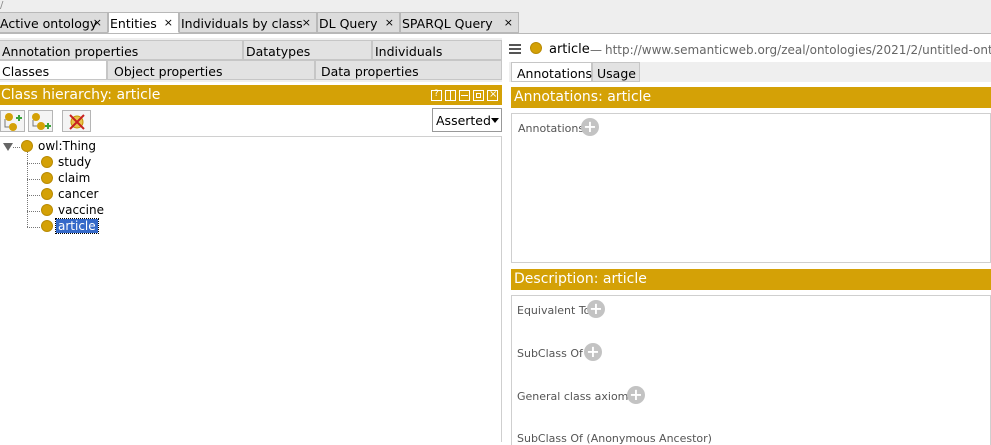 This screenshot has width=991, height=445. I want to click on delete-class-button, so click(76, 121).